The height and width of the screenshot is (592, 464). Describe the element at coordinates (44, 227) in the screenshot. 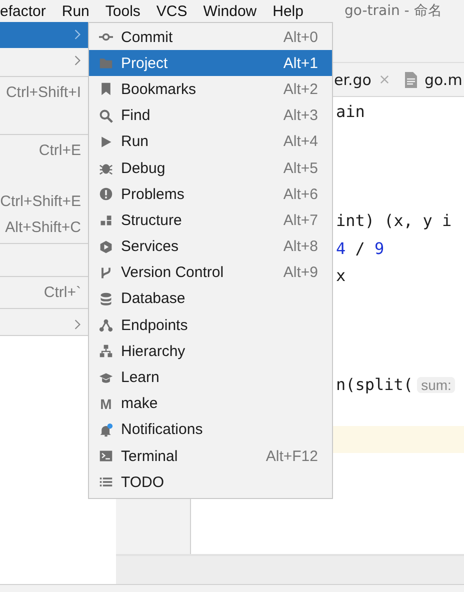

I see `menu-item: Alt+Shift+C` at that location.